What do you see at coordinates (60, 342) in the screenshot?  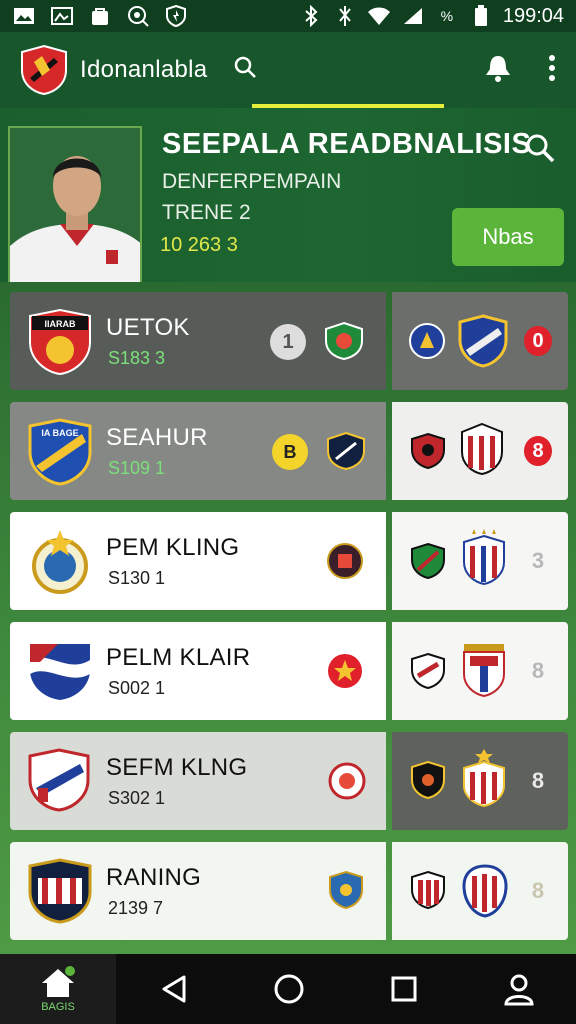 I see `team-crest-icon: IIARAB` at bounding box center [60, 342].